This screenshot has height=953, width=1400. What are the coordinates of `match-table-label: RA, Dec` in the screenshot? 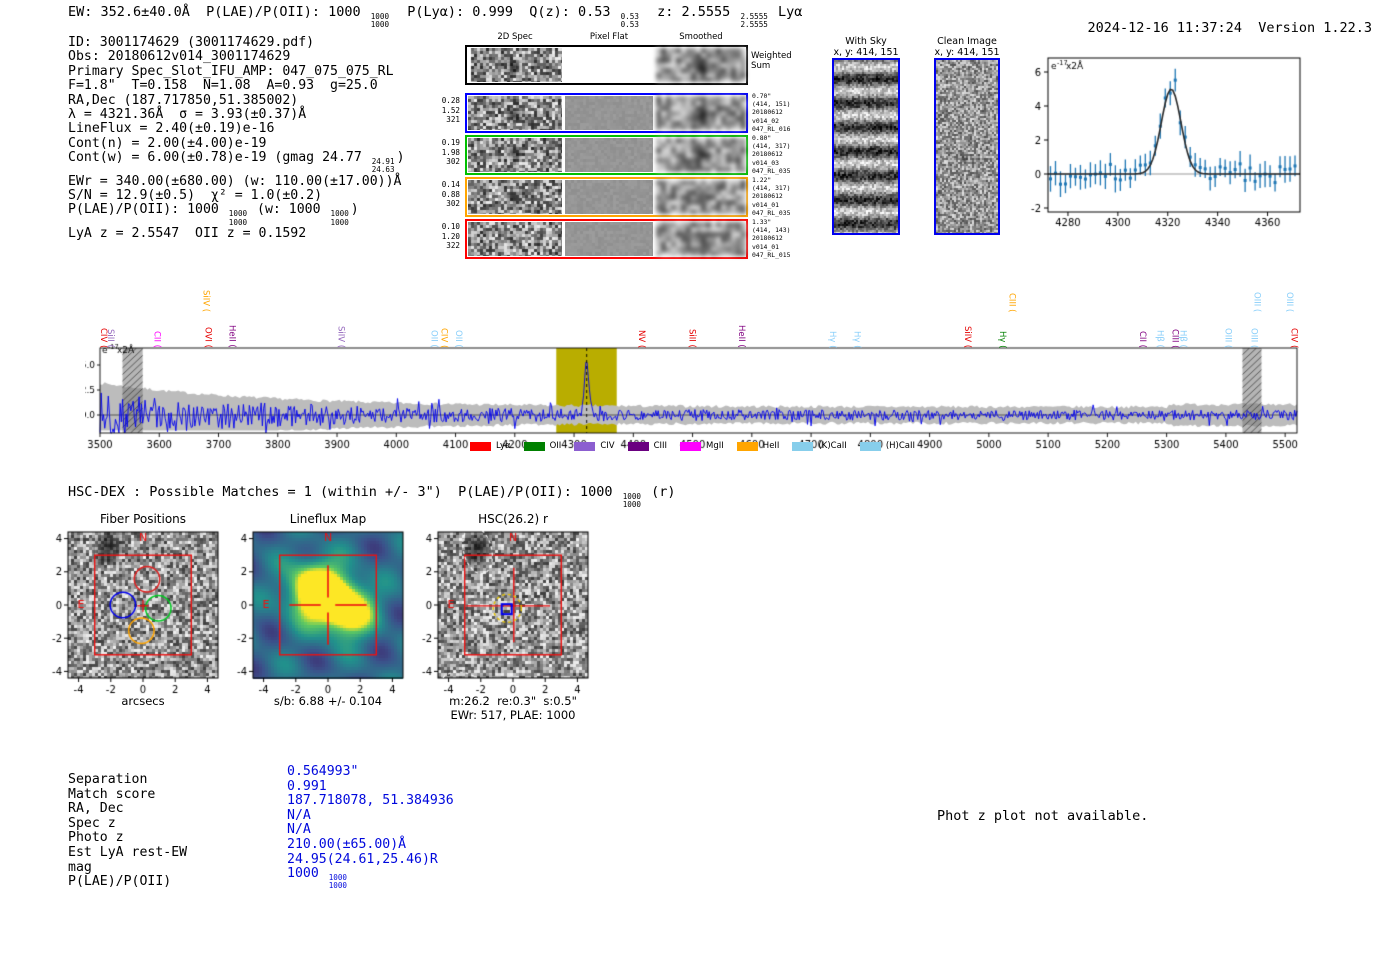 It's located at (96, 809).